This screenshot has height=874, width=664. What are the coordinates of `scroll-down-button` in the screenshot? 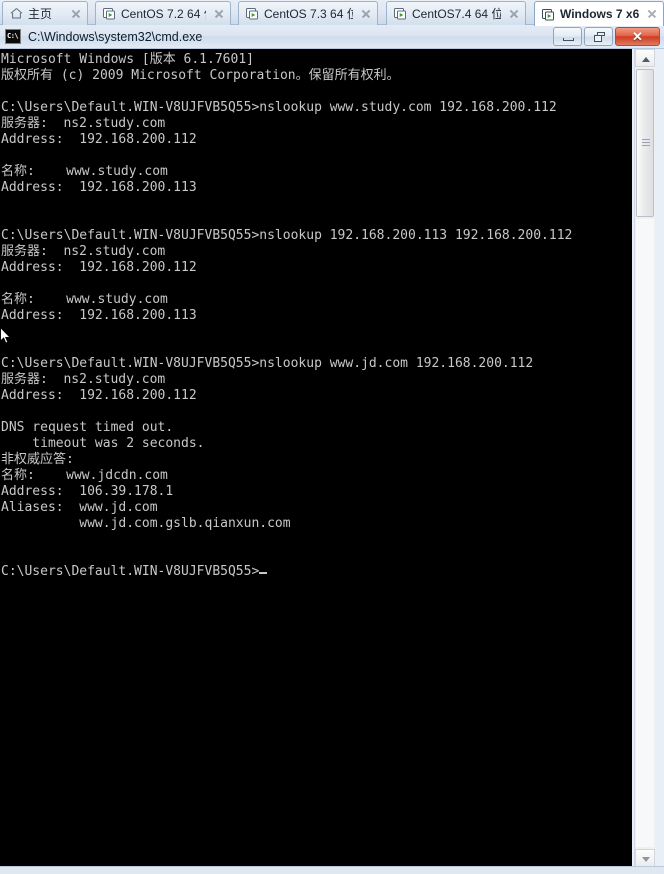 It's located at (645, 858).